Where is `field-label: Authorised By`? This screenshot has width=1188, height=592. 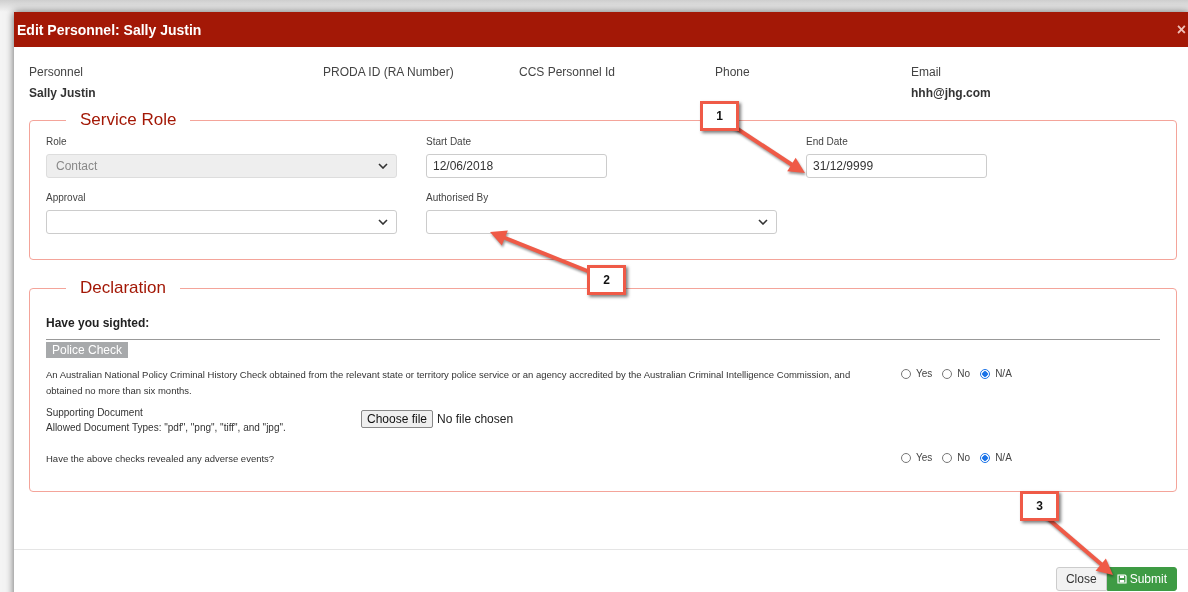 field-label: Authorised By is located at coordinates (457, 197).